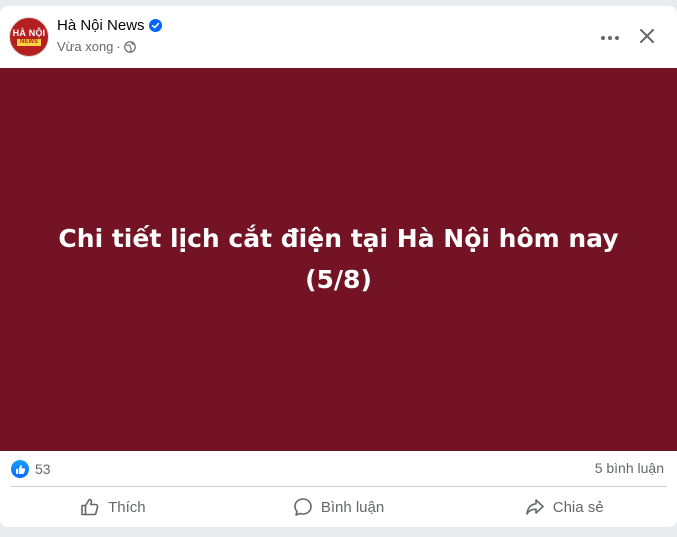 Image resolution: width=677 pixels, height=537 pixels. I want to click on stats-divider, so click(338, 486).